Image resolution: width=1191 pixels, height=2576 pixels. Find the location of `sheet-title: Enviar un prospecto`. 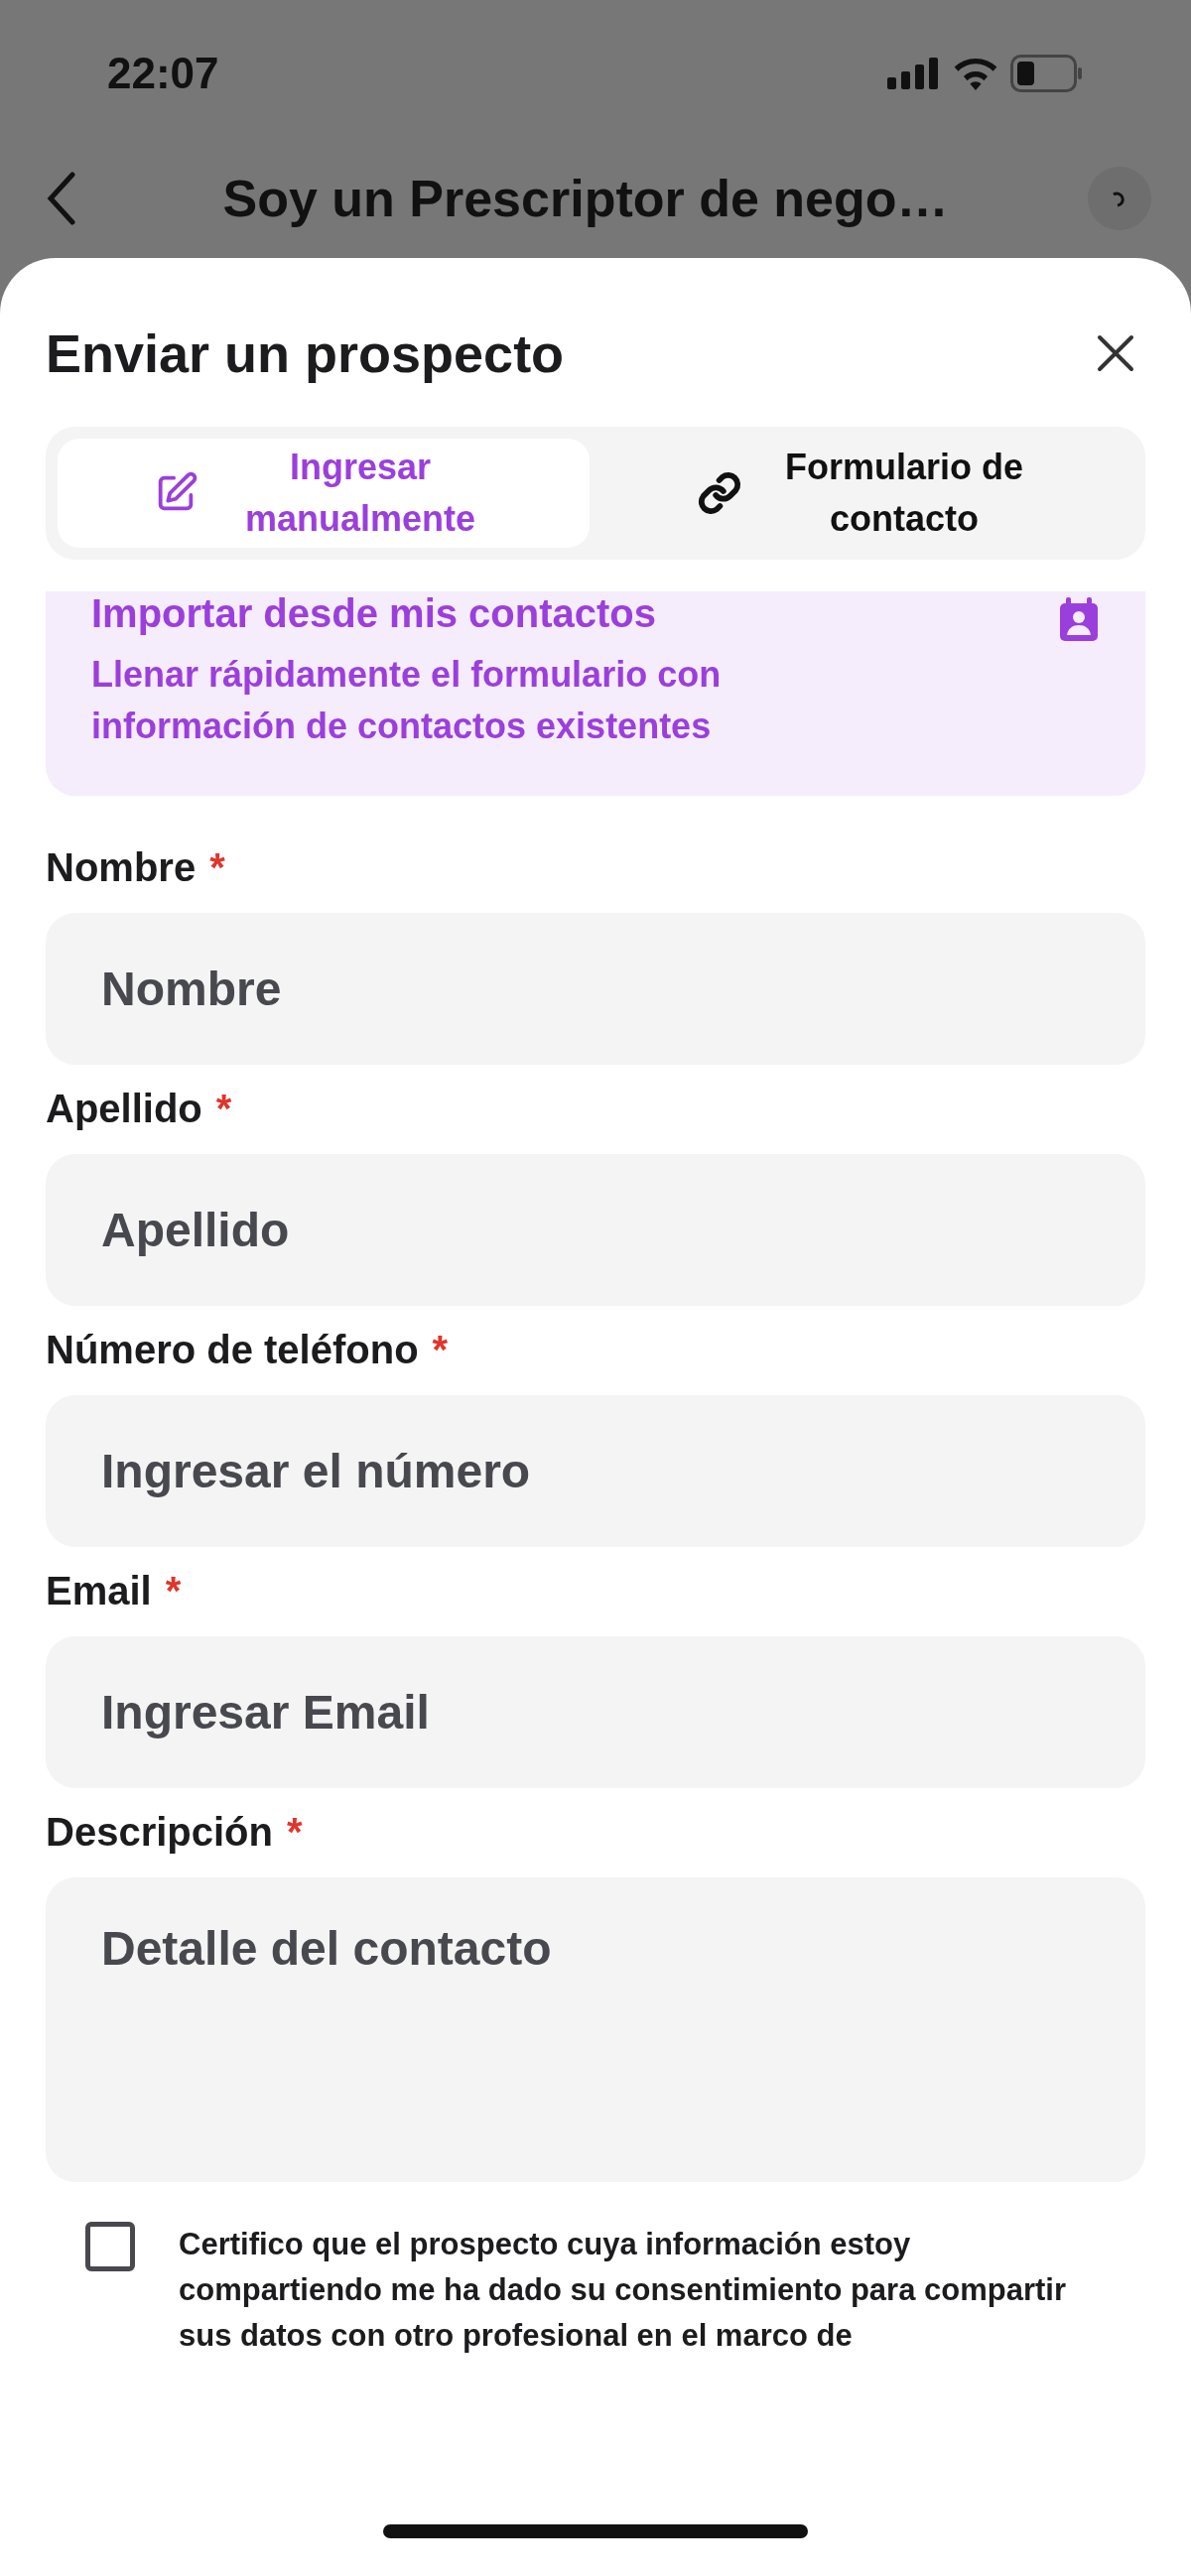

sheet-title: Enviar un prospecto is located at coordinates (305, 353).